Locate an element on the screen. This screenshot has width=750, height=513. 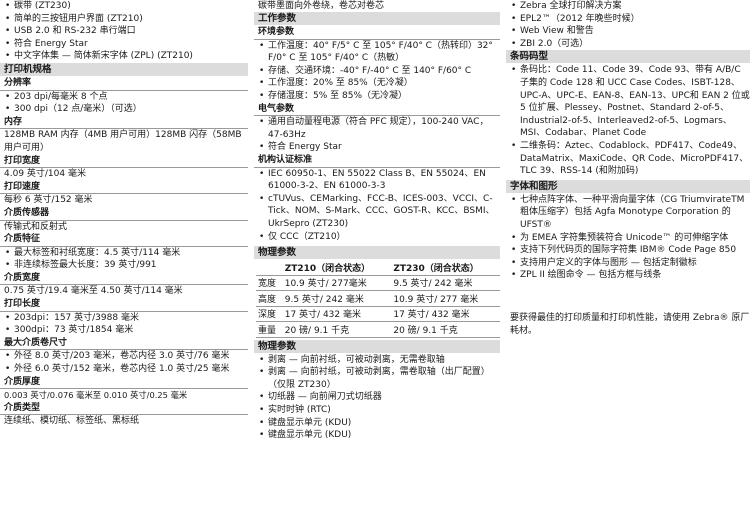
spec-item: 仅 CCC（ZT210） is located at coordinates (377, 237).